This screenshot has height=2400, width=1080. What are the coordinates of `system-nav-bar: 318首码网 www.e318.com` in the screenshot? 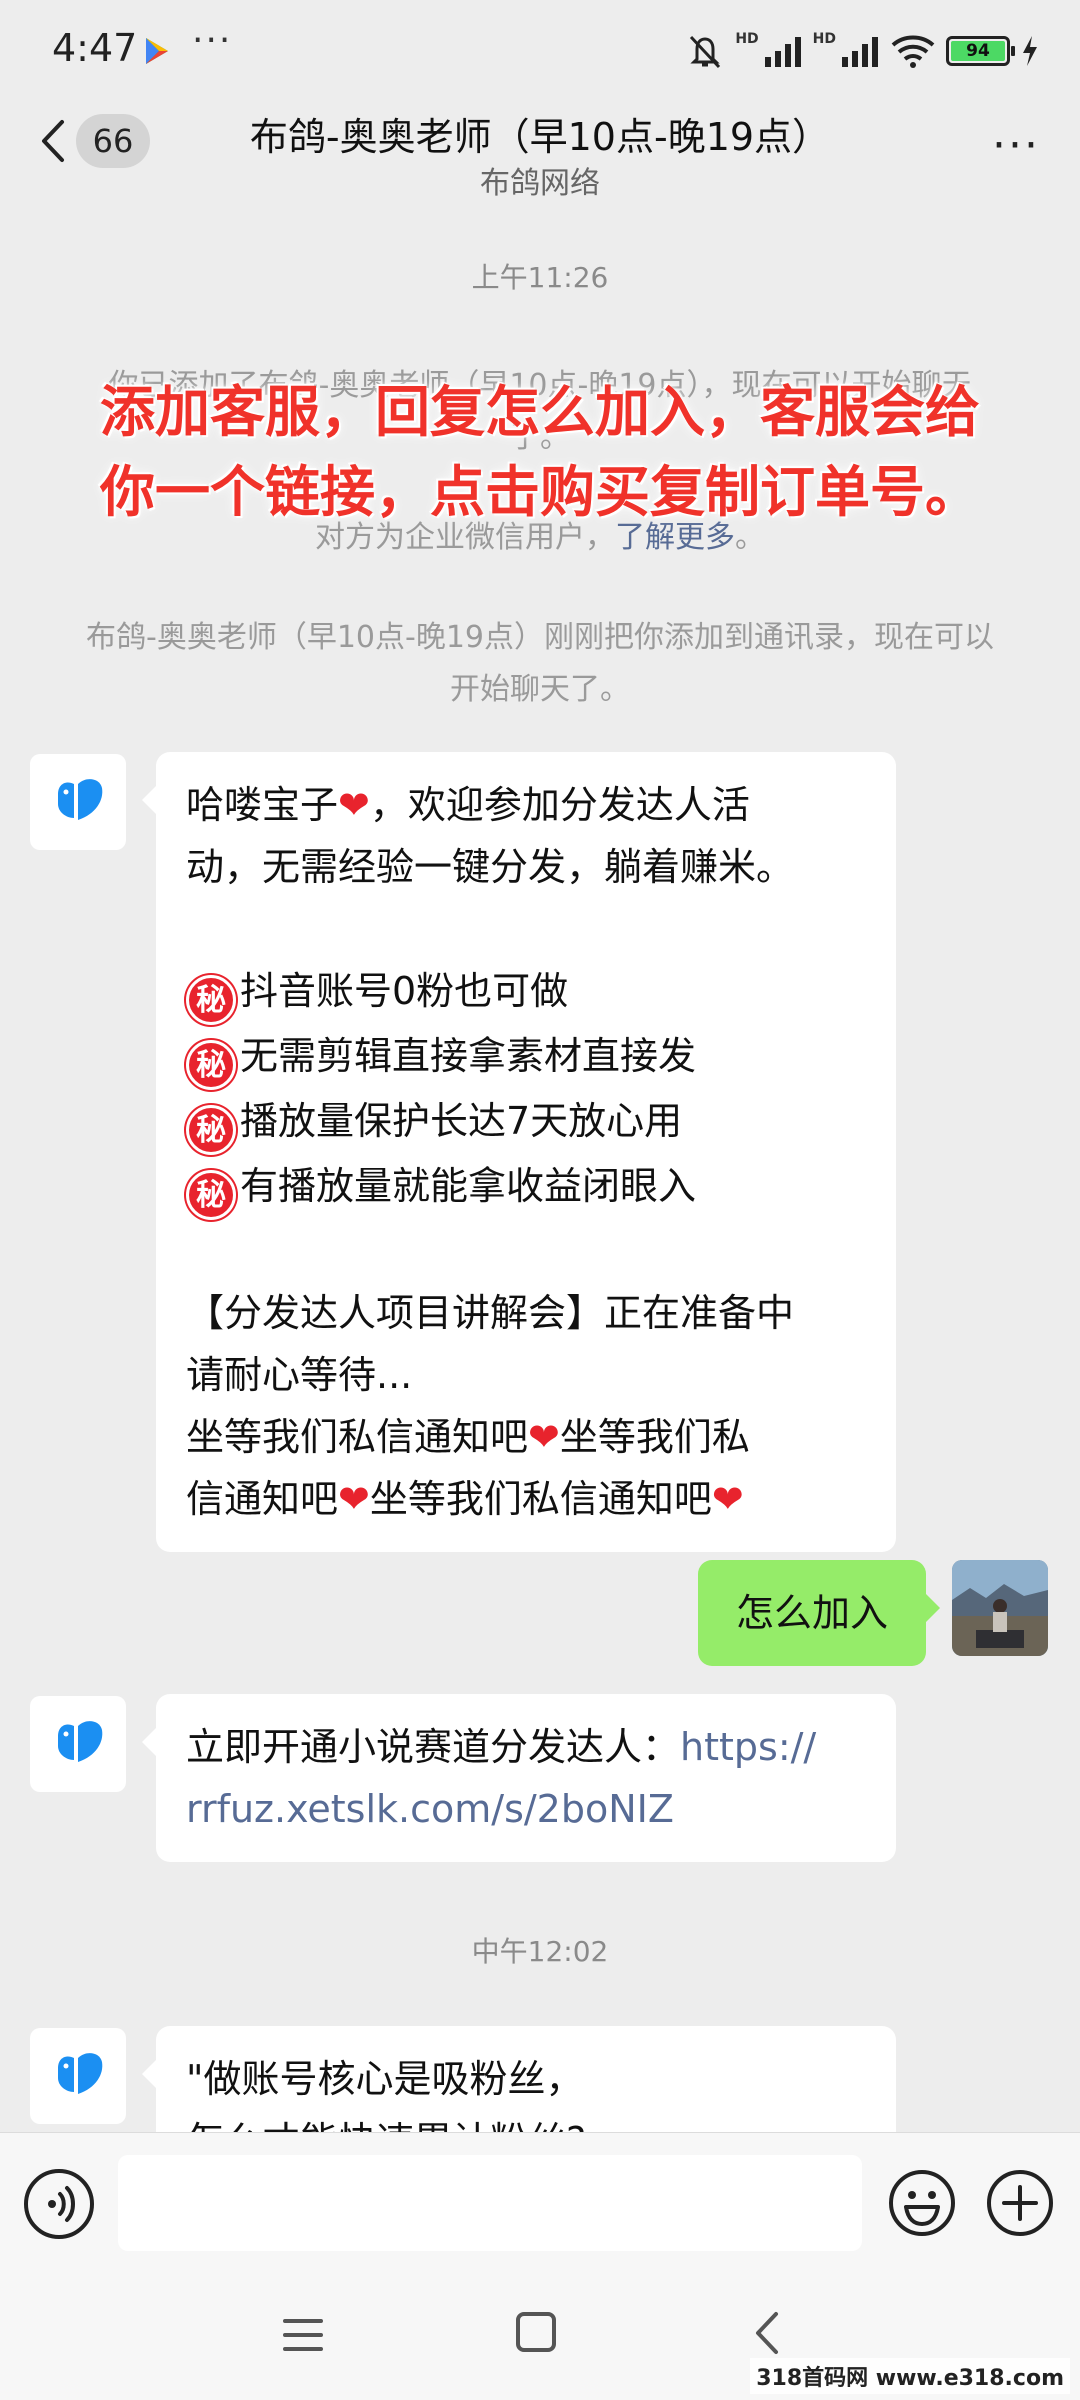 It's located at (540, 2336).